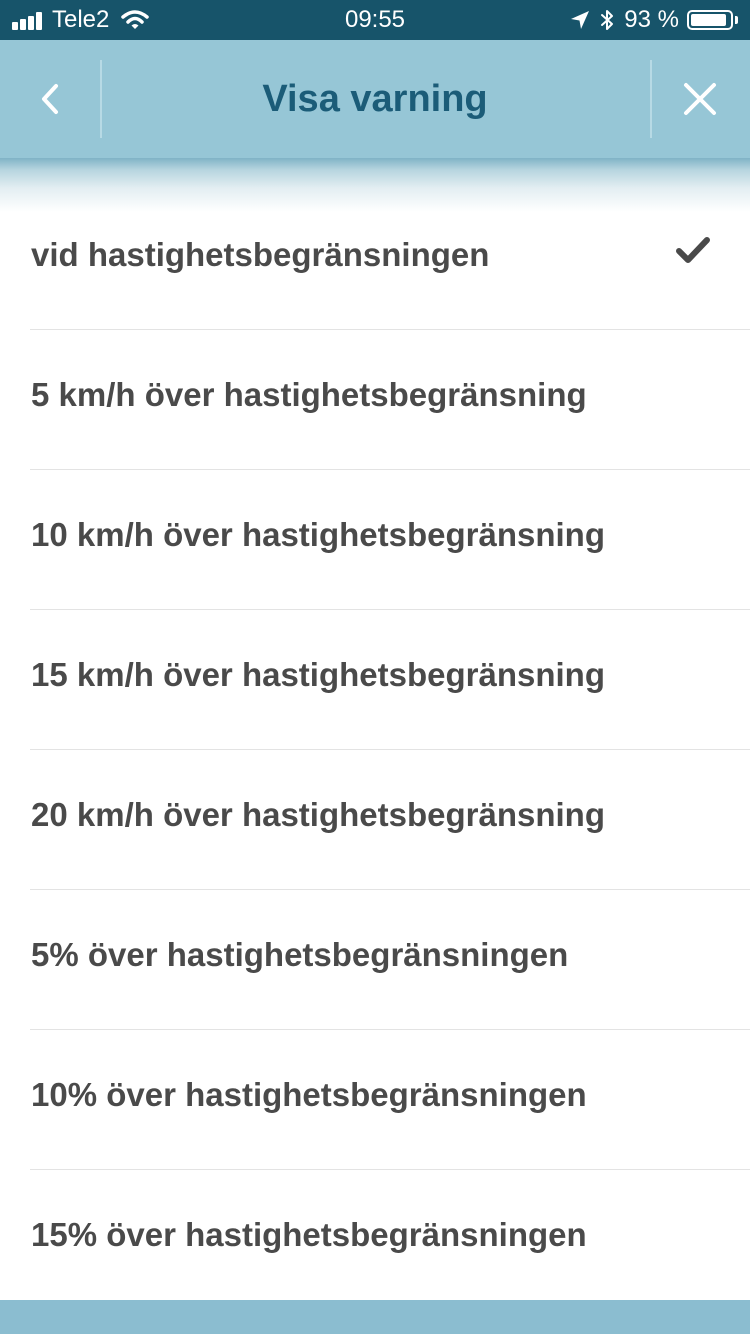  I want to click on close-icon, so click(700, 99).